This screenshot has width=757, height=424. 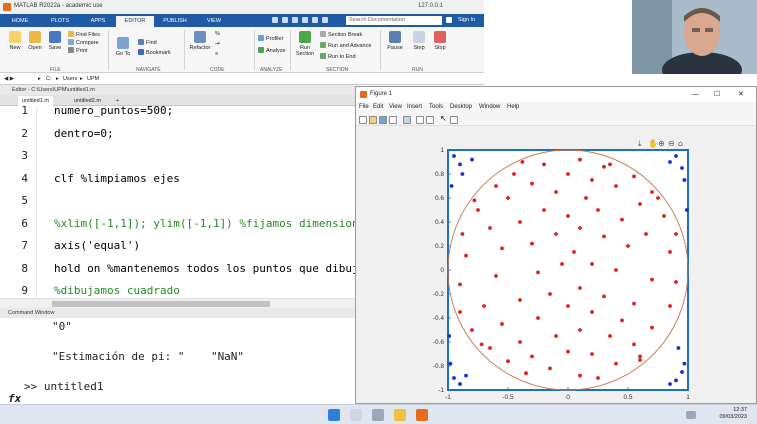 What do you see at coordinates (83, 43) in the screenshot?
I see `compare-button: Compare` at bounding box center [83, 43].